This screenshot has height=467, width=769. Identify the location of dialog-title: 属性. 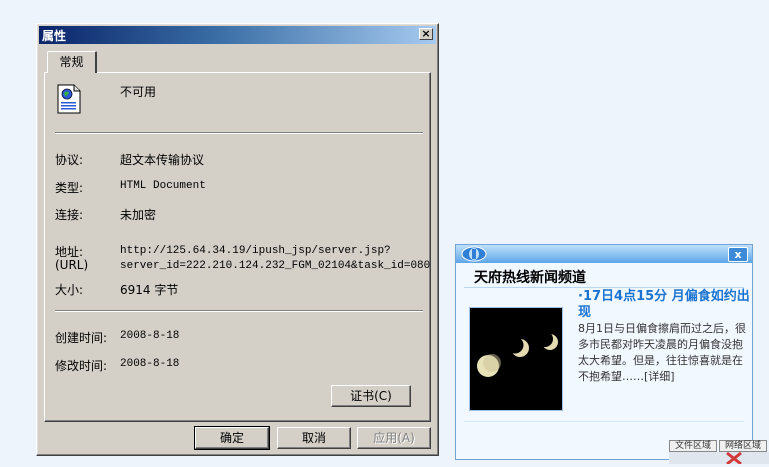
(54, 36).